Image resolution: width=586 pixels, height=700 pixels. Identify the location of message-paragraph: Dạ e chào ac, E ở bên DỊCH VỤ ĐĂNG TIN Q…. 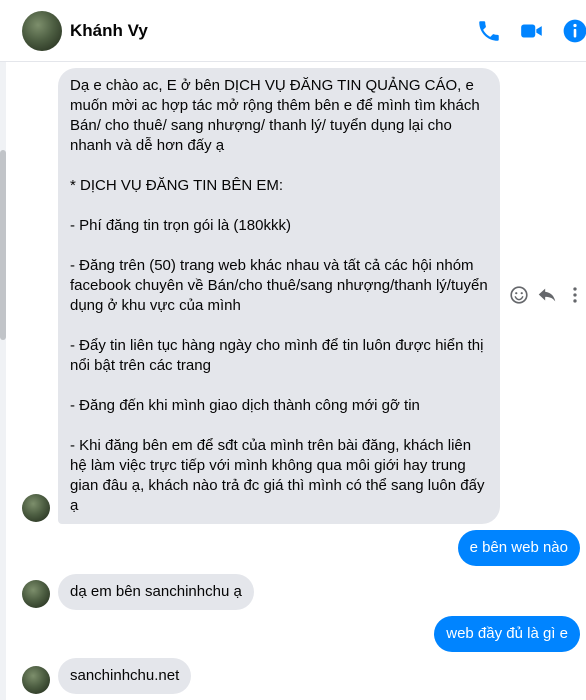
(277, 115).